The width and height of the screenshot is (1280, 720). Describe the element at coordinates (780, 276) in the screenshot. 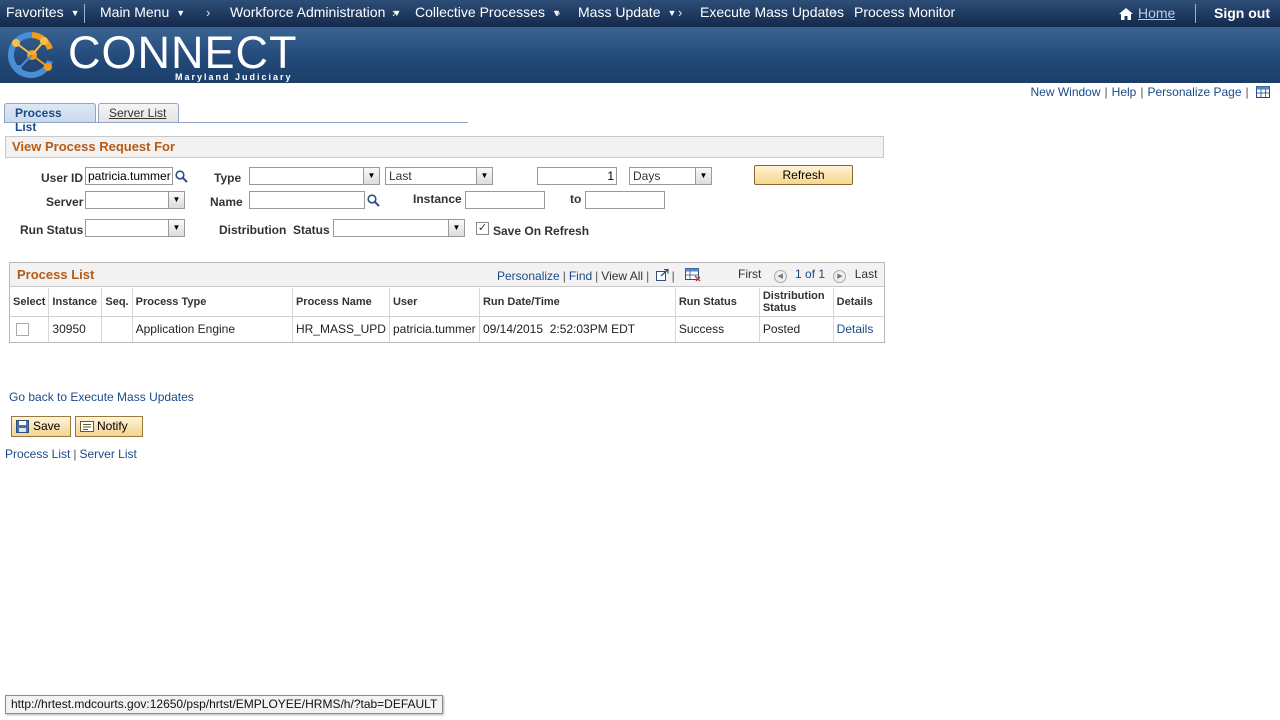

I see `previous-icon: ◀` at that location.